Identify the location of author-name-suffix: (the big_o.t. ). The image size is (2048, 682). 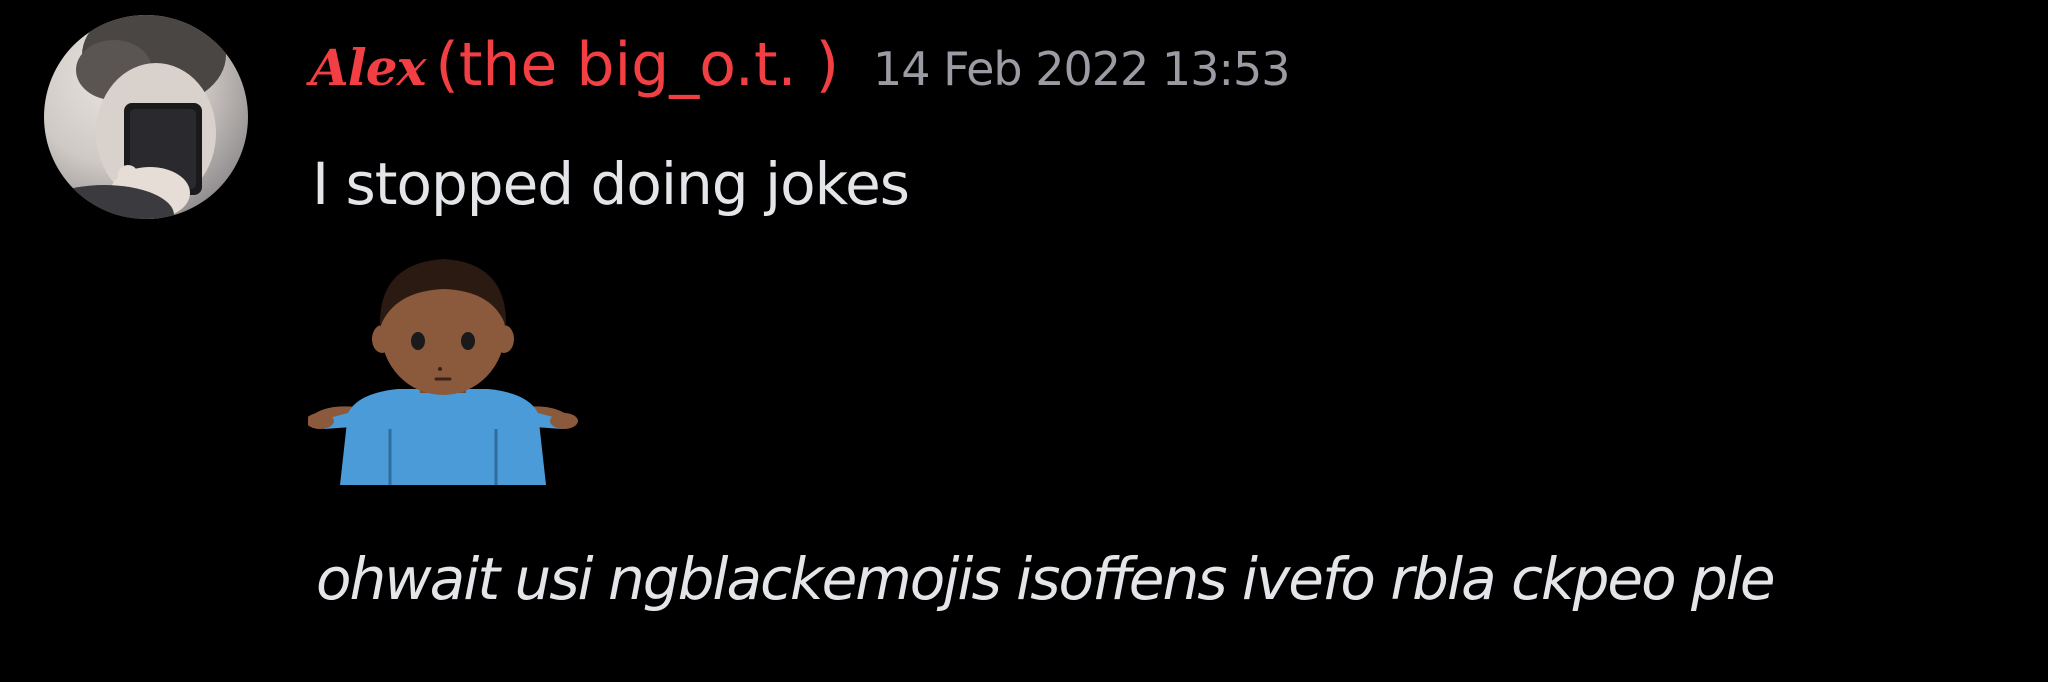
(637, 65).